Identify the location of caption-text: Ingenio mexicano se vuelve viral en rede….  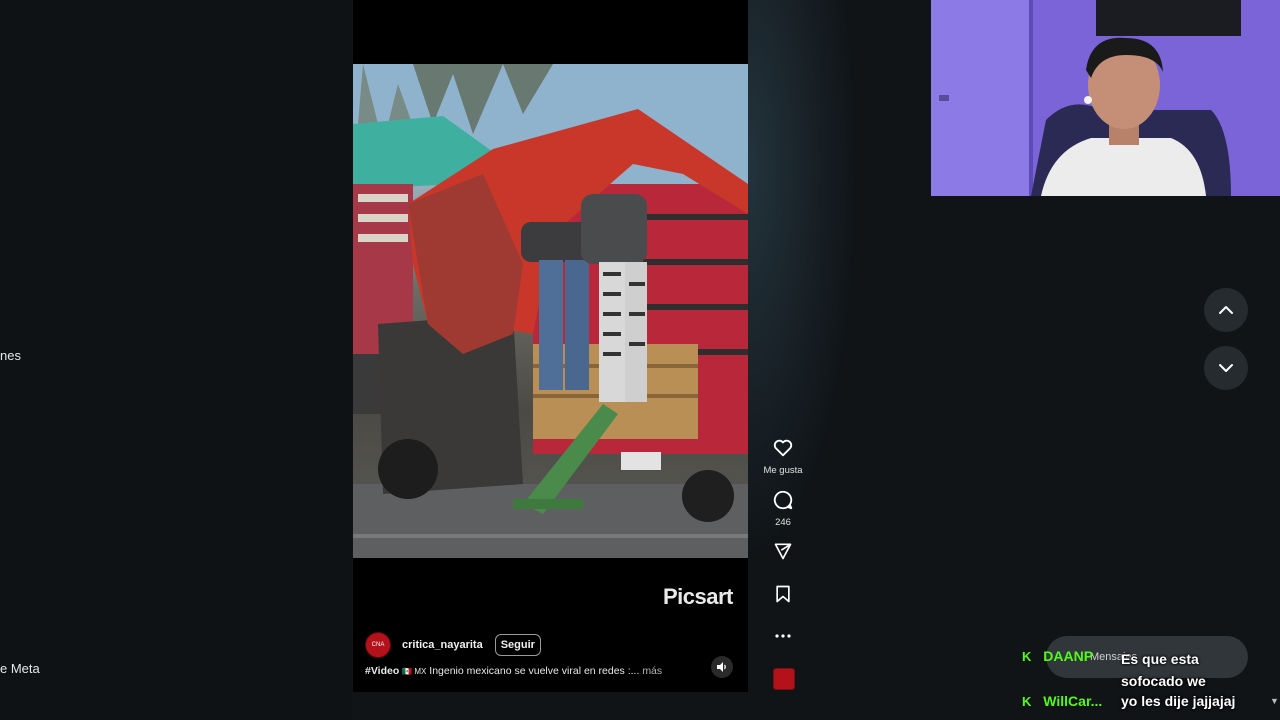
(533, 671).